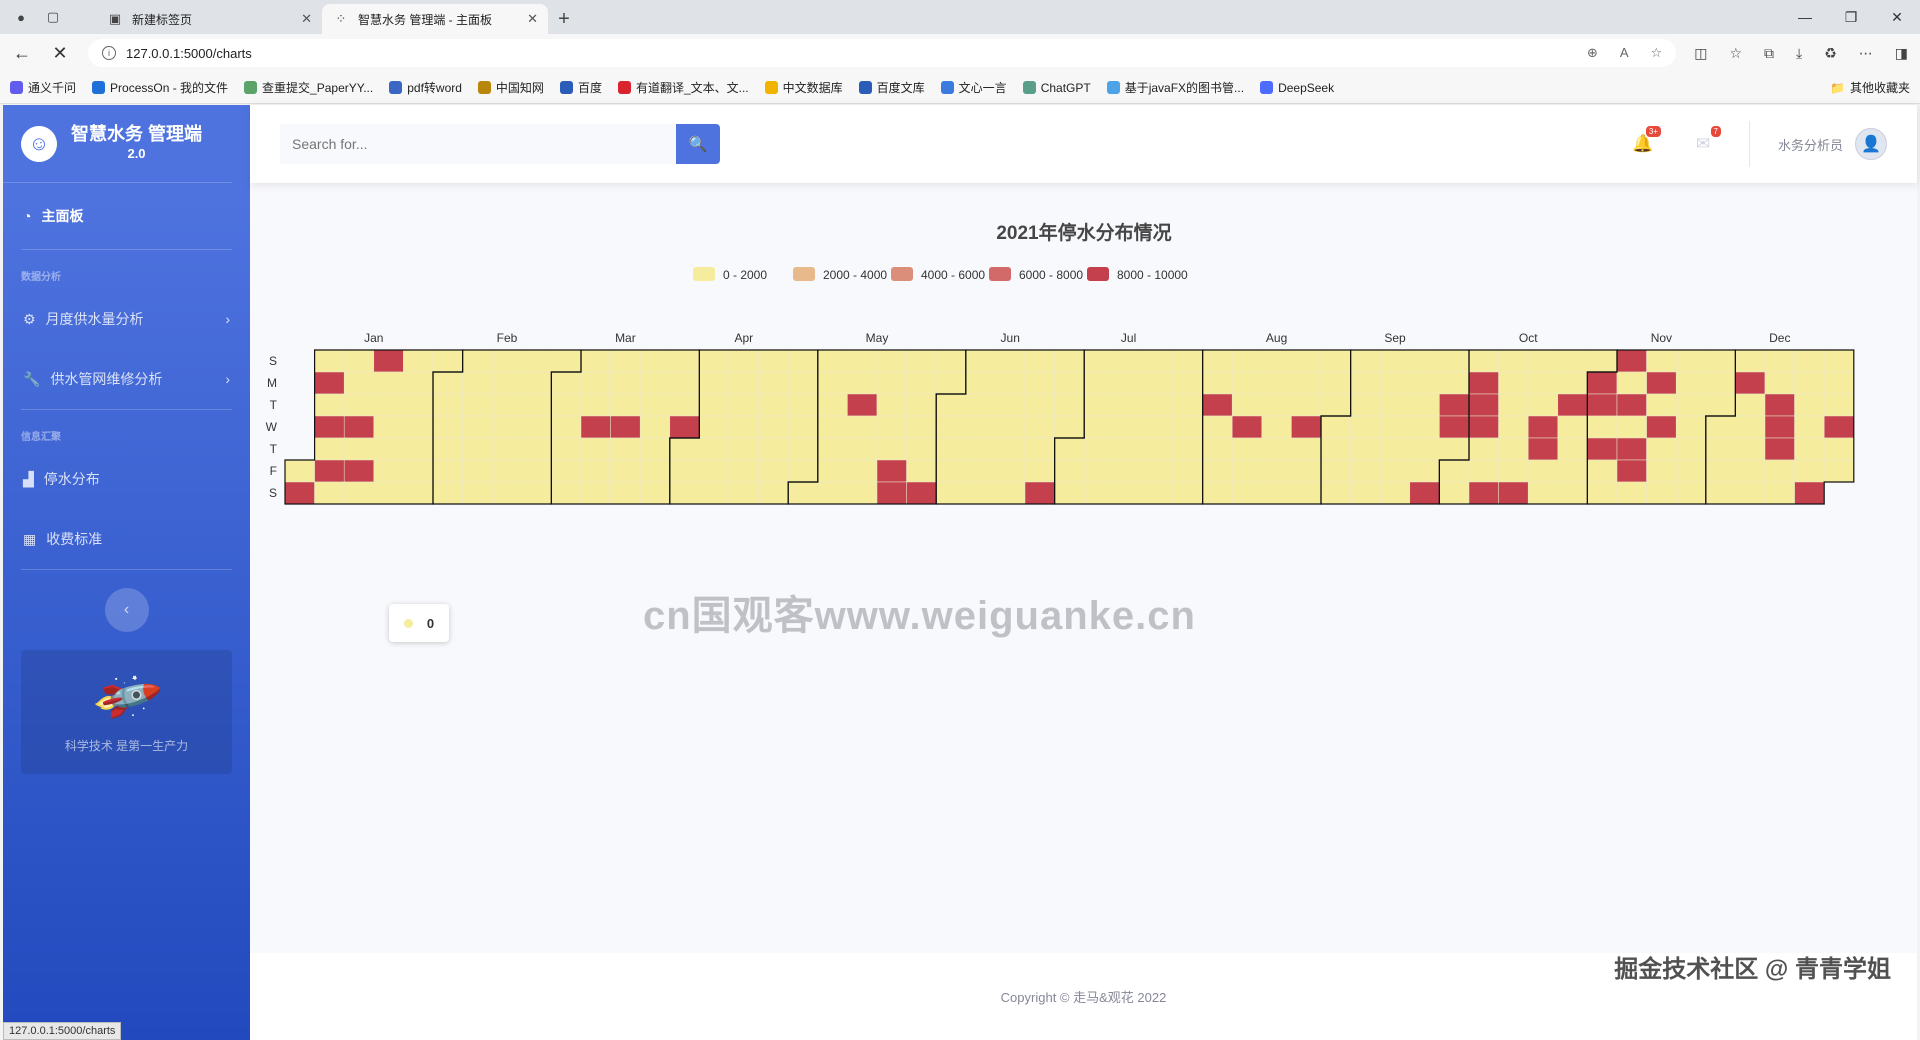 The width and height of the screenshot is (1920, 1040). What do you see at coordinates (117, 144) in the screenshot?
I see `sidebar-brand: ☺ 智慧水务 管理端 2.0` at bounding box center [117, 144].